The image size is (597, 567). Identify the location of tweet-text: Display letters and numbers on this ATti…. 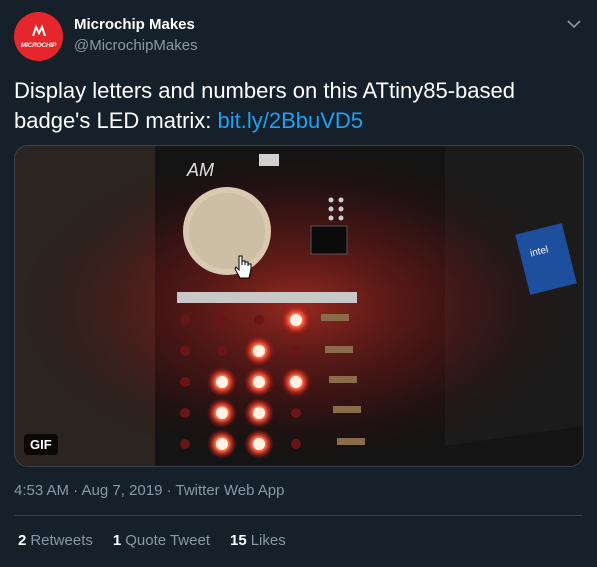
(294, 106).